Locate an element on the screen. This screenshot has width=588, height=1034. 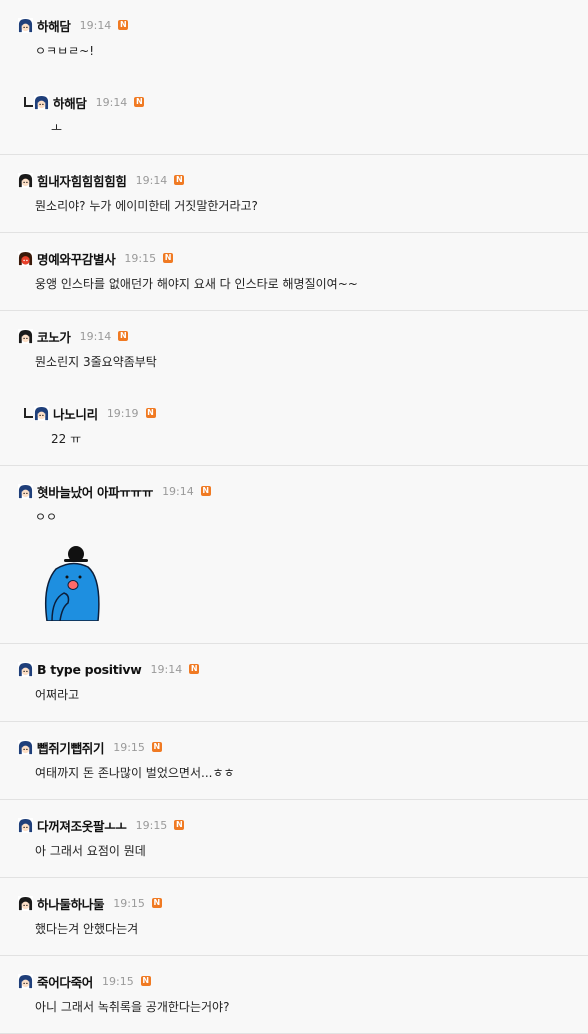
avatar-red-face-icon is located at coordinates (25, 258).